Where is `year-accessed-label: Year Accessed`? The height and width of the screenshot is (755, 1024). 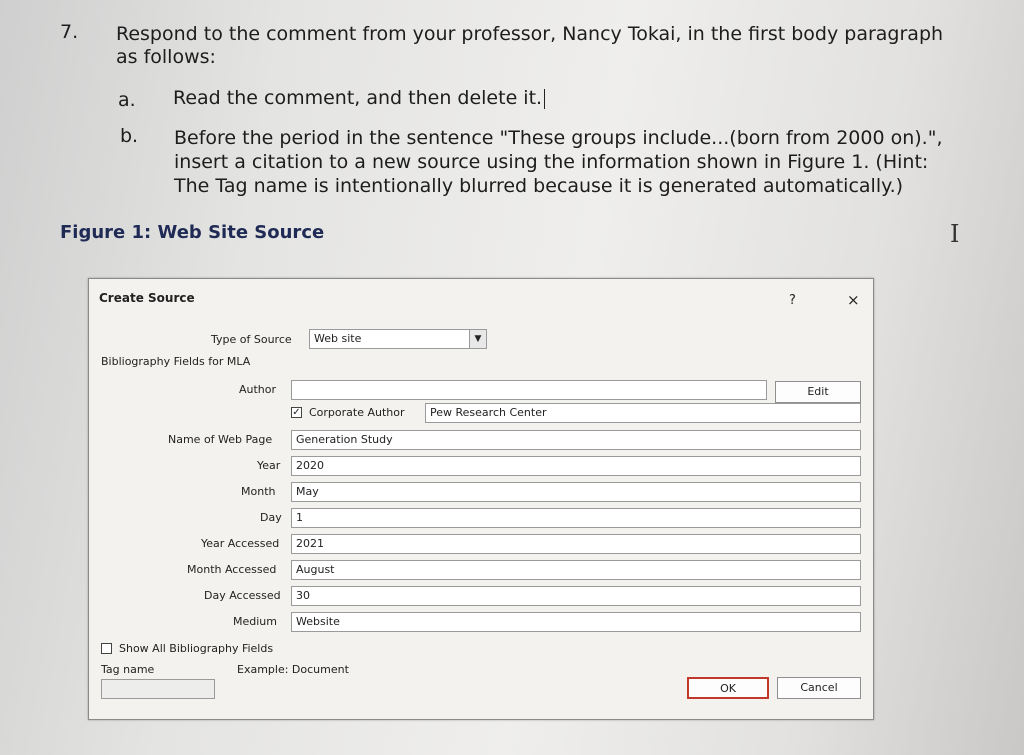
year-accessed-label: Year Accessed is located at coordinates (240, 543).